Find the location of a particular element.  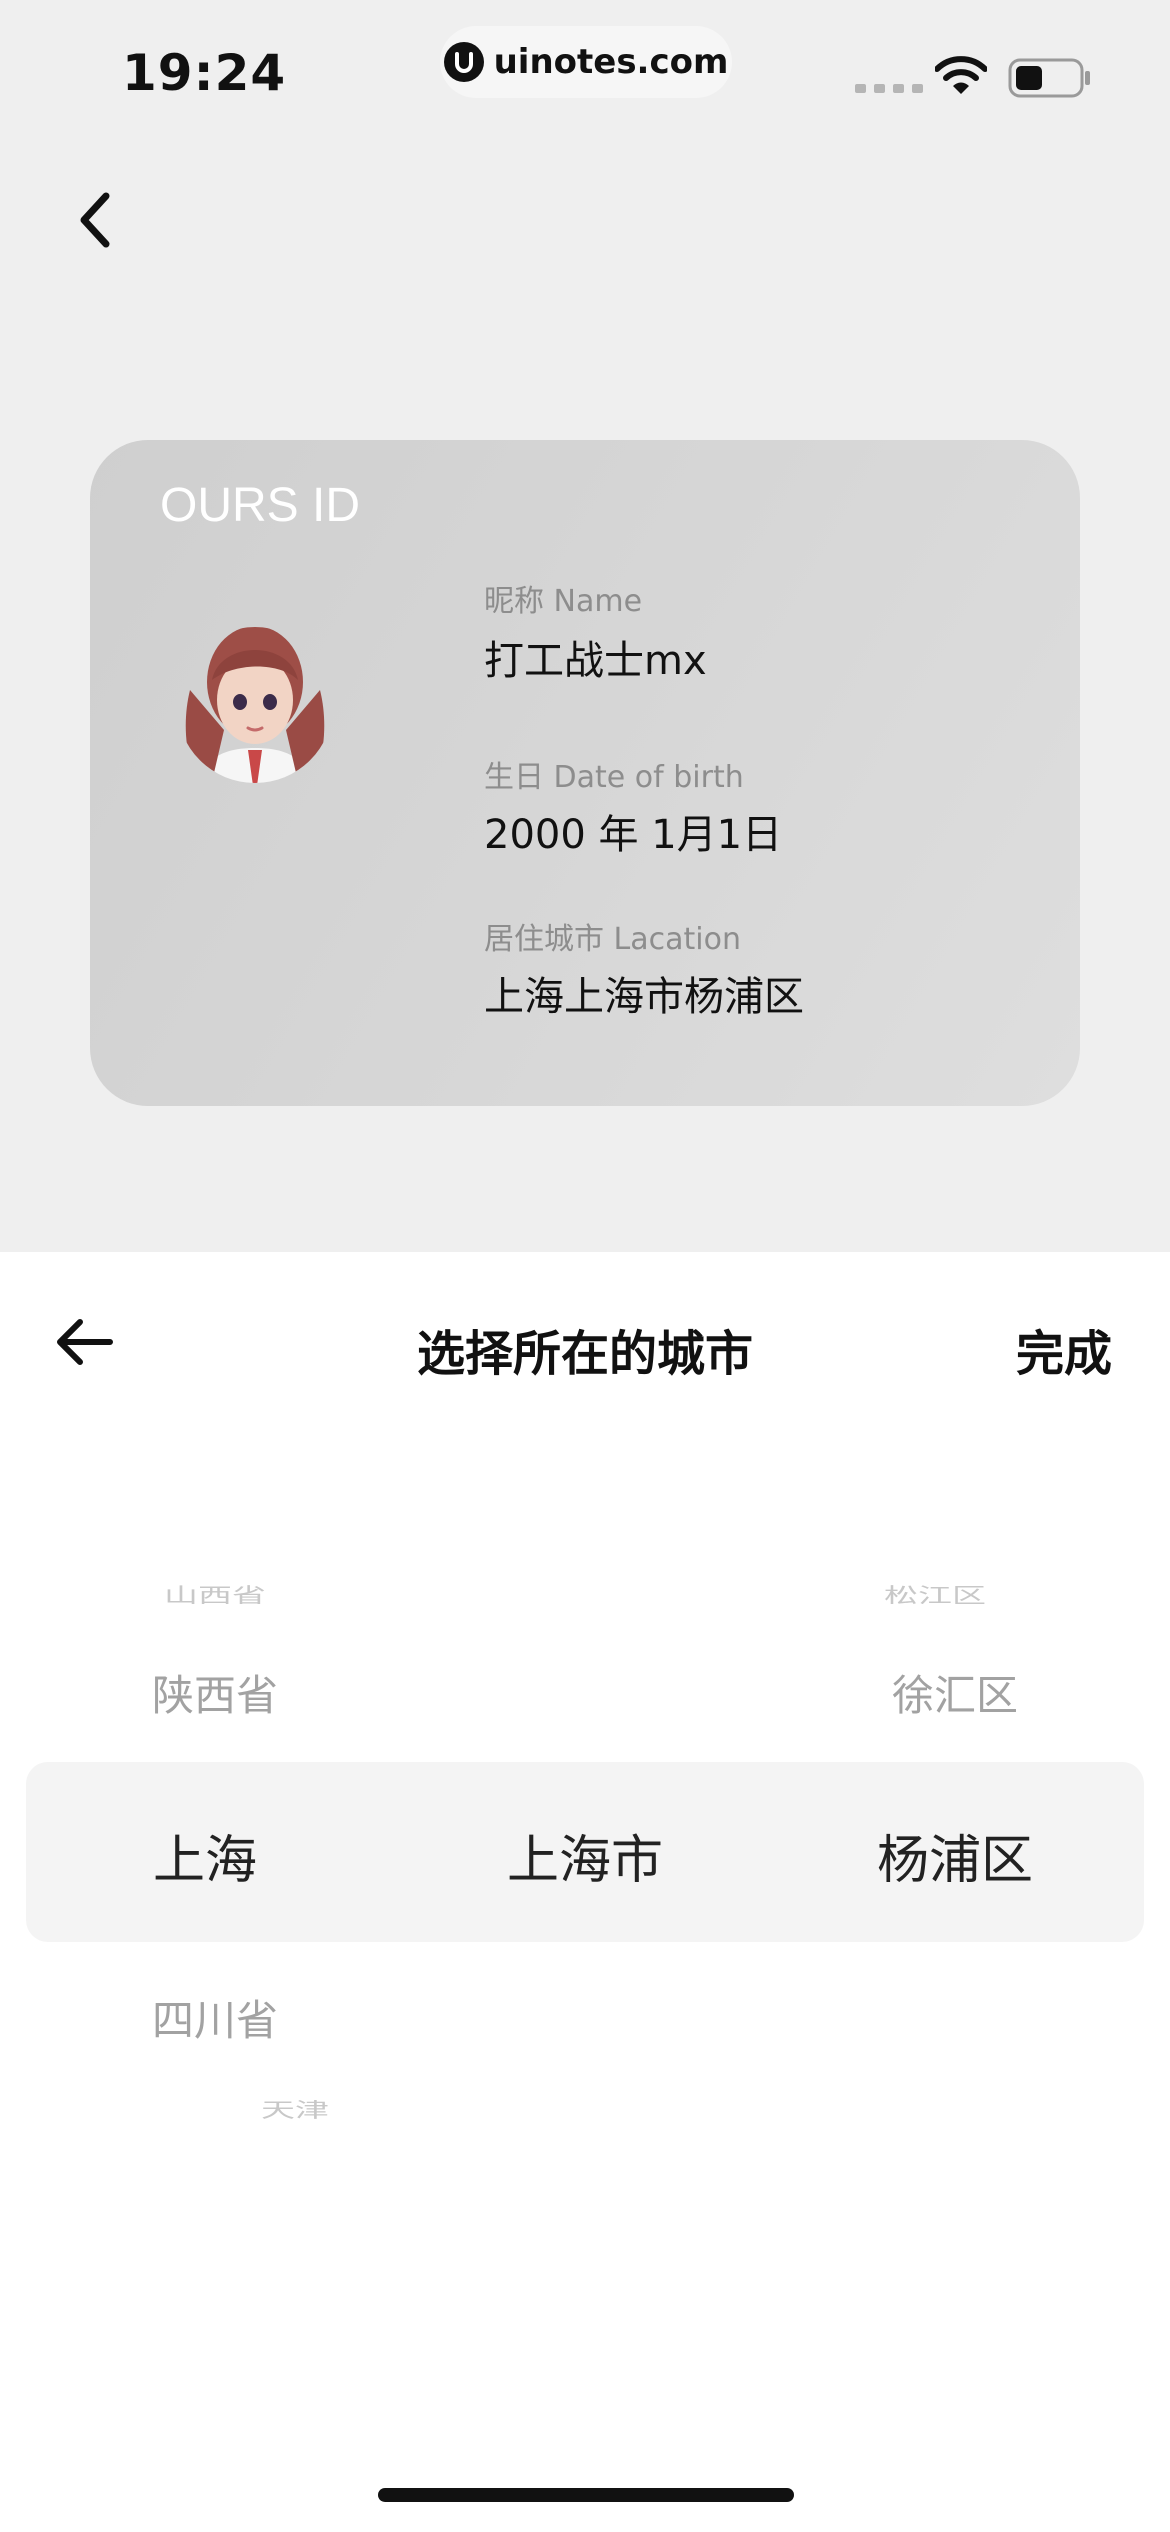

avatar is located at coordinates (255, 705).